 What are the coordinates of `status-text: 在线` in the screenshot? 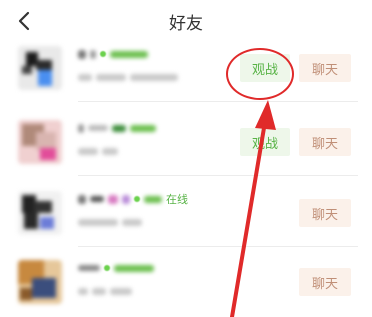 It's located at (177, 199).